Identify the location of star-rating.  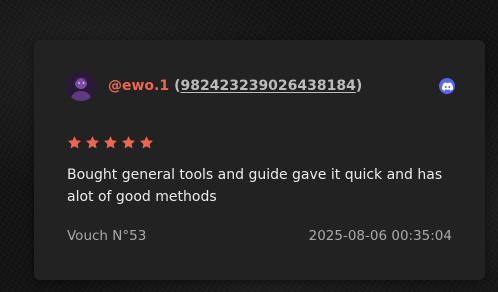
(110, 142).